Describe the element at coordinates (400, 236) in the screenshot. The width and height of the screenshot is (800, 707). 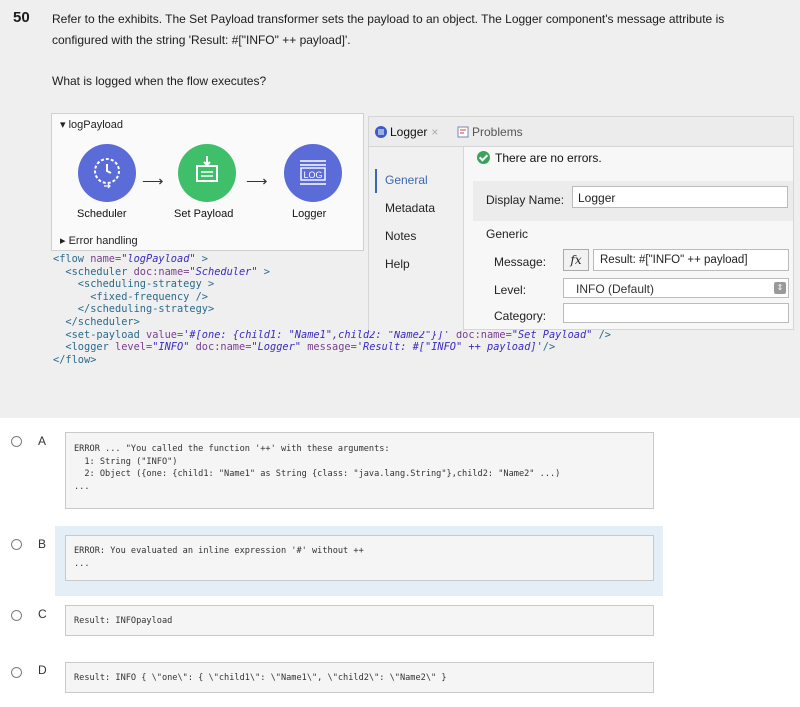
I see `sidebar-item-notes: Notes` at that location.